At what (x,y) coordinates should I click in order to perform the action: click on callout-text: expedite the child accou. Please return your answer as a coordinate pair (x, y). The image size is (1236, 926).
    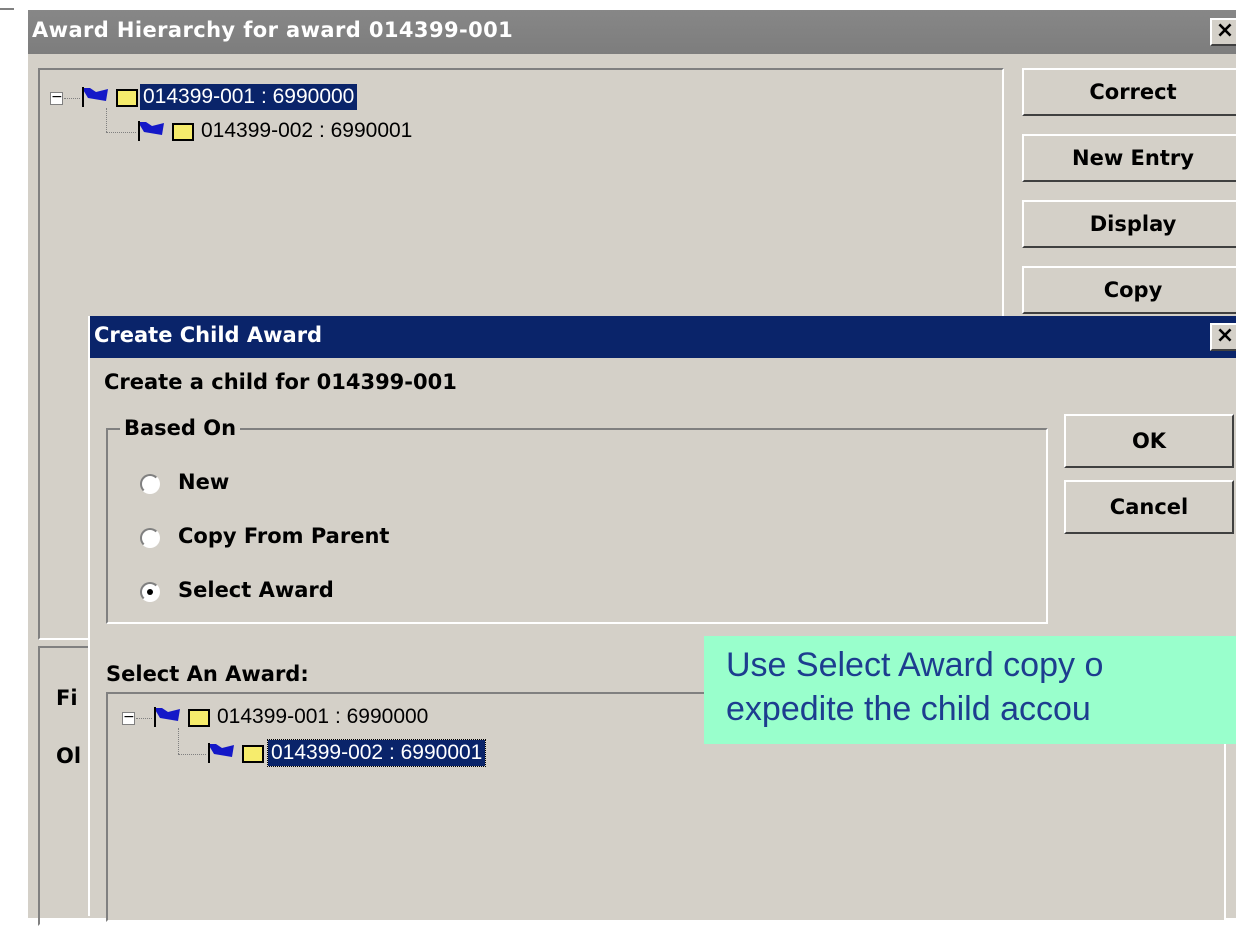
    Looking at the image, I should click on (908, 709).